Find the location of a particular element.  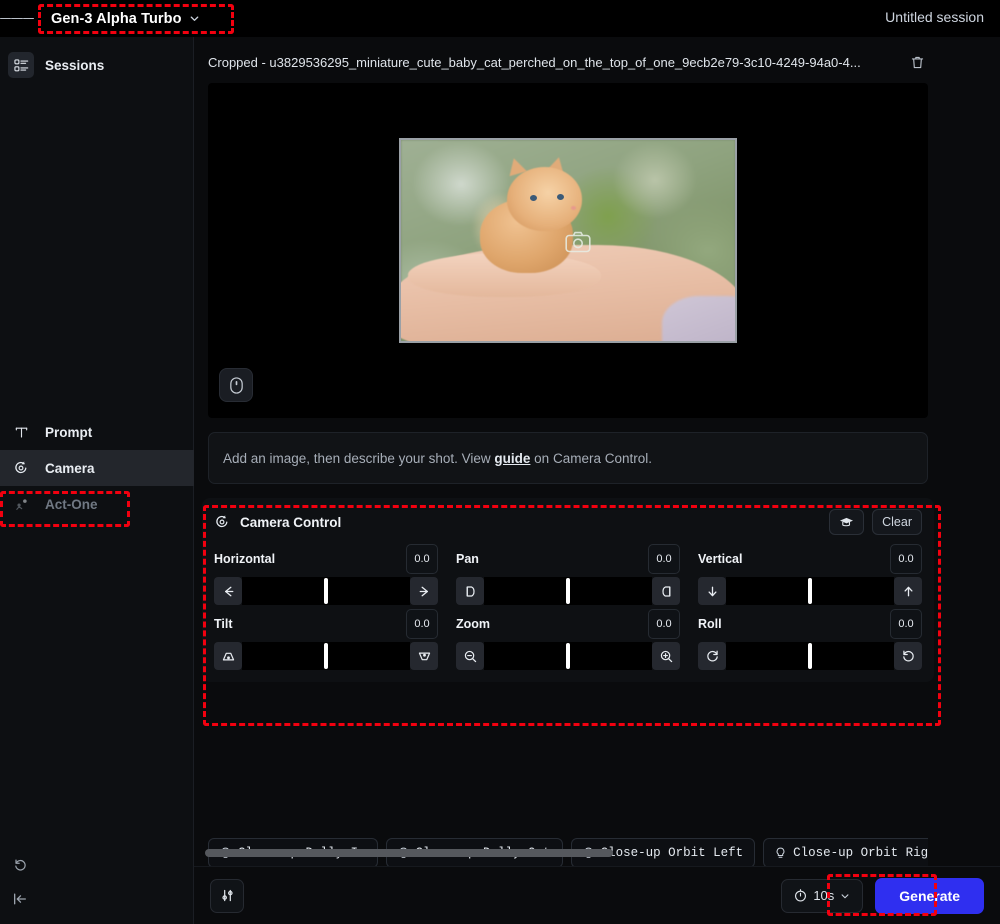

camera-control-header: Camera Control Clear is located at coordinates (568, 522).